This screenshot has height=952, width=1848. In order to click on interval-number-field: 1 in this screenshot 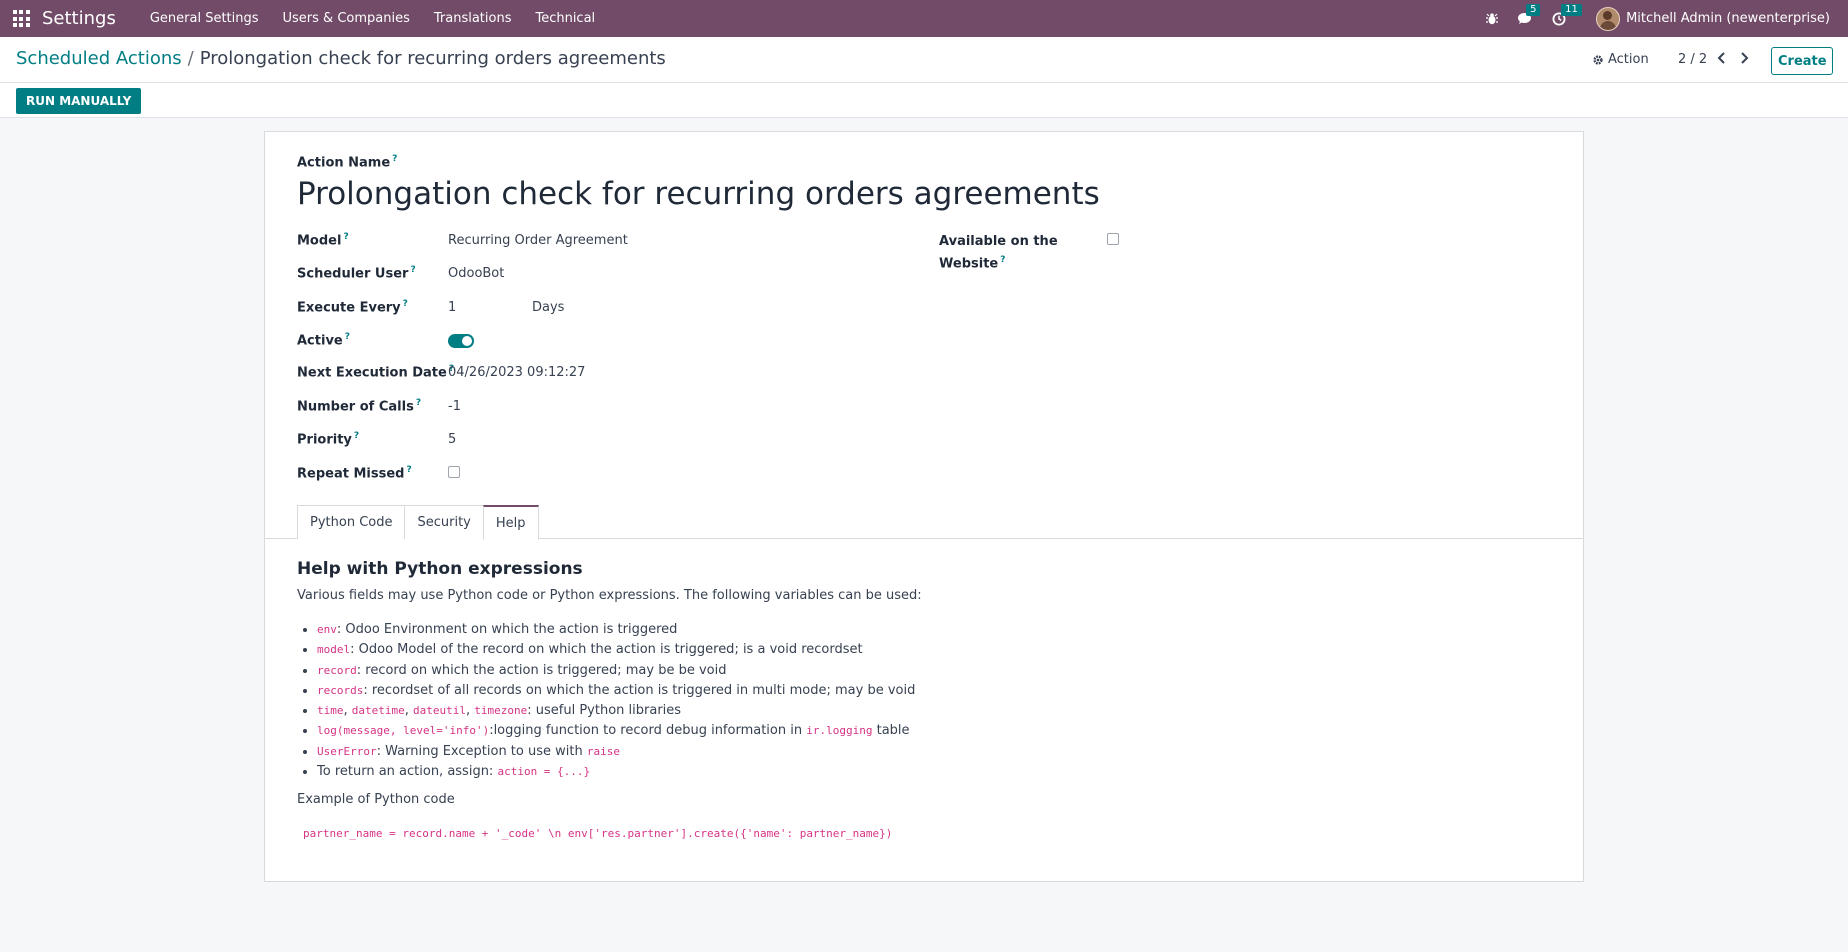, I will do `click(452, 307)`.